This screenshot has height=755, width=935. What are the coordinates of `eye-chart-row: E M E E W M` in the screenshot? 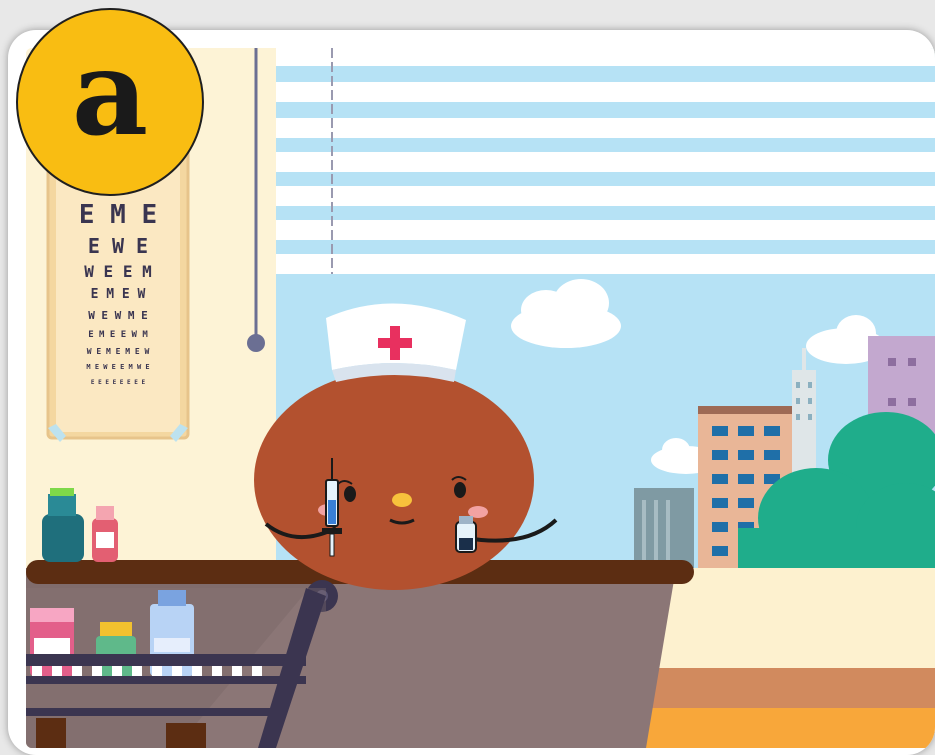 It's located at (118, 335).